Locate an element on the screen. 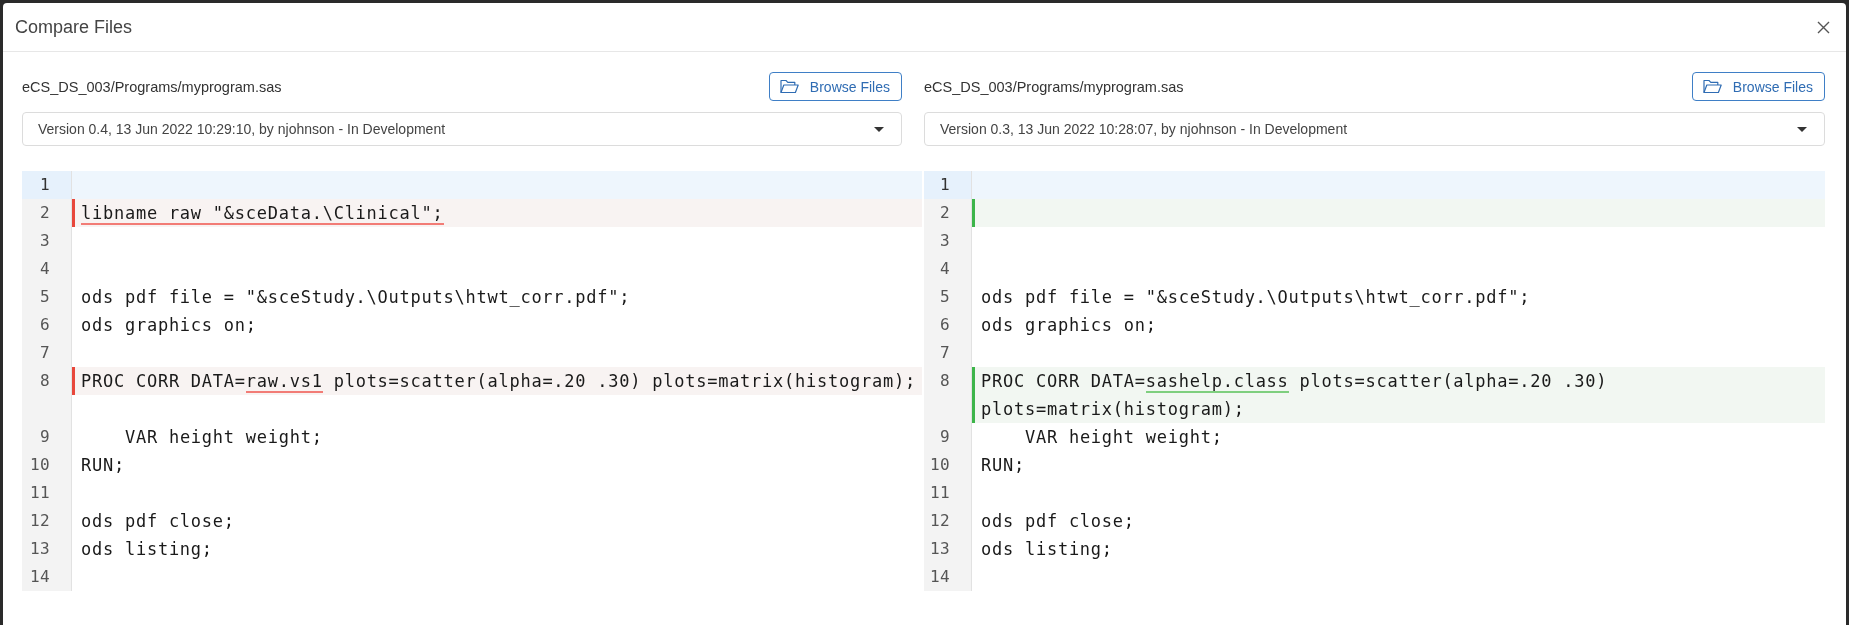 This screenshot has width=1849, height=625. version-dropdown: Version 0.3, 13 Jun 2022 10:28:07, by njohnson - In Development is located at coordinates (1374, 129).